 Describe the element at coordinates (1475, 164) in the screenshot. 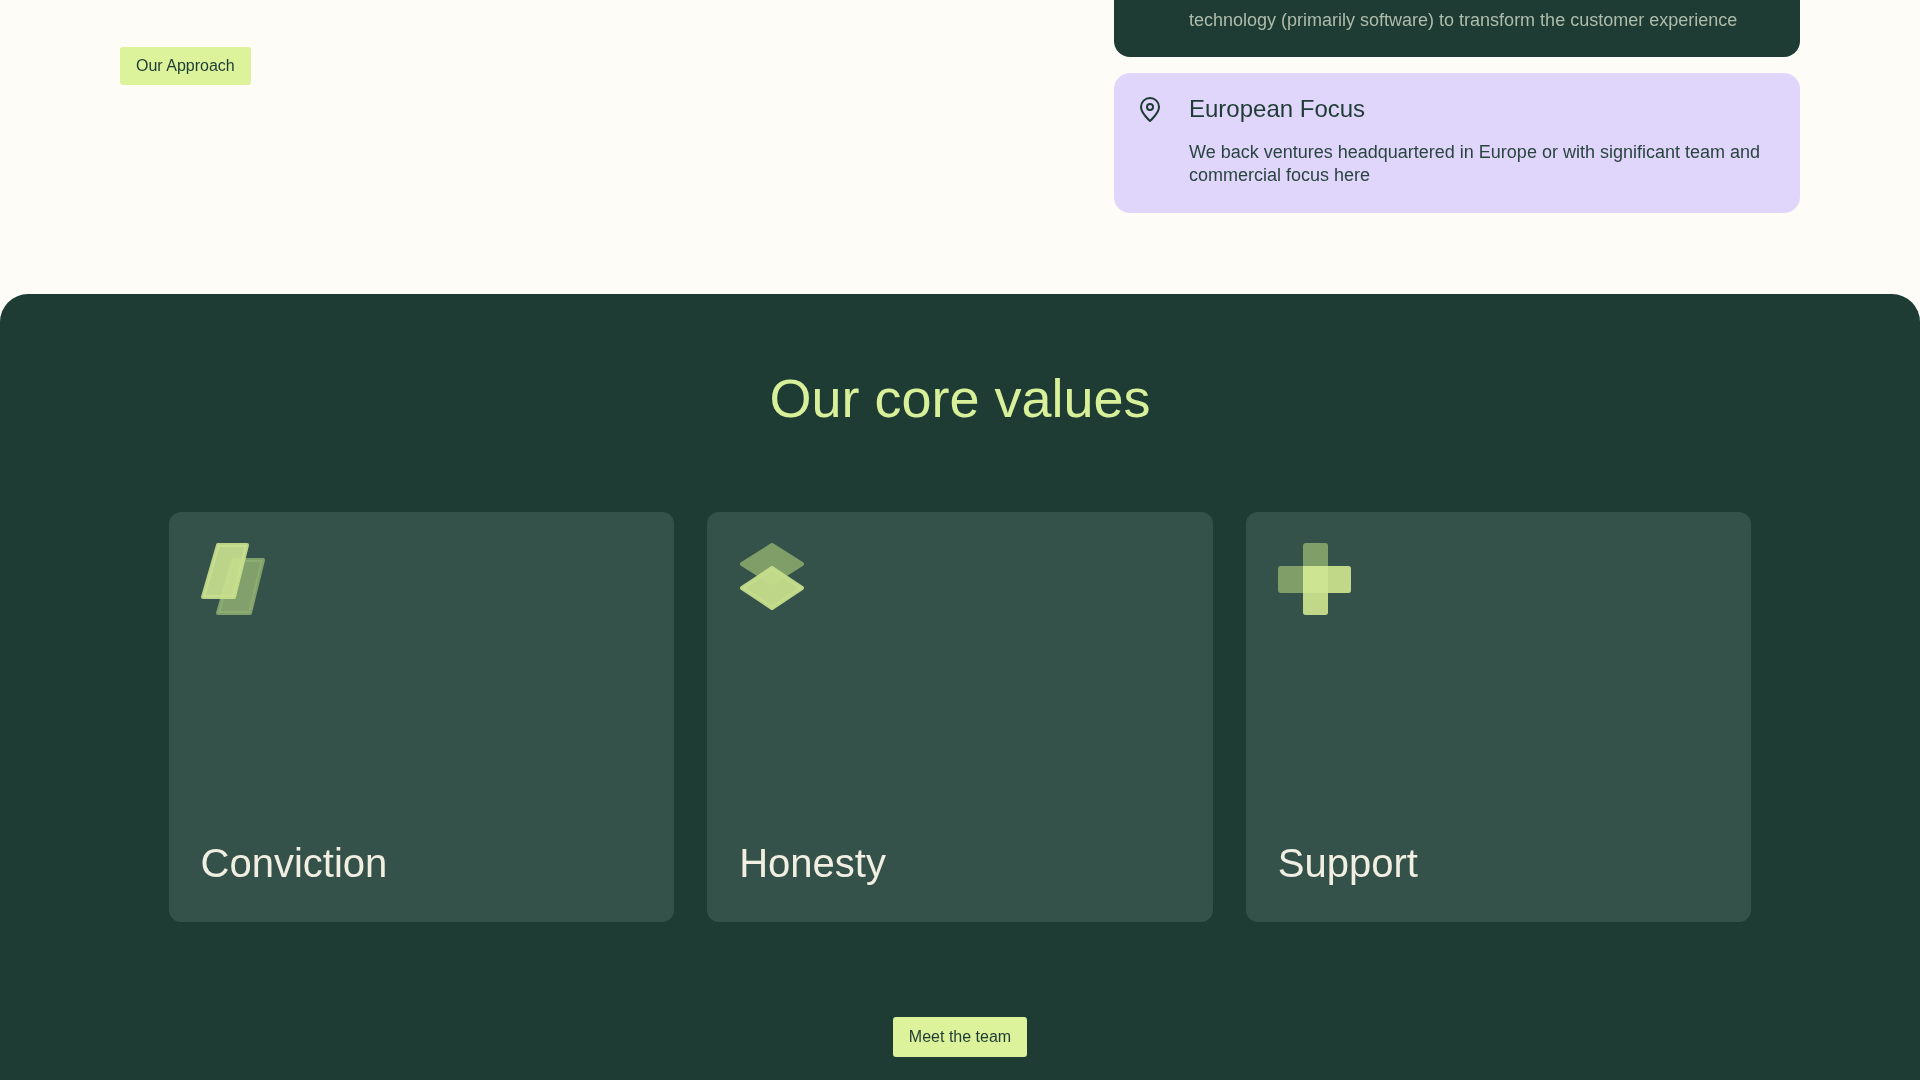

I see `card-description: We back ventures headquartered in Europe or with significant team and commercial focus here` at that location.